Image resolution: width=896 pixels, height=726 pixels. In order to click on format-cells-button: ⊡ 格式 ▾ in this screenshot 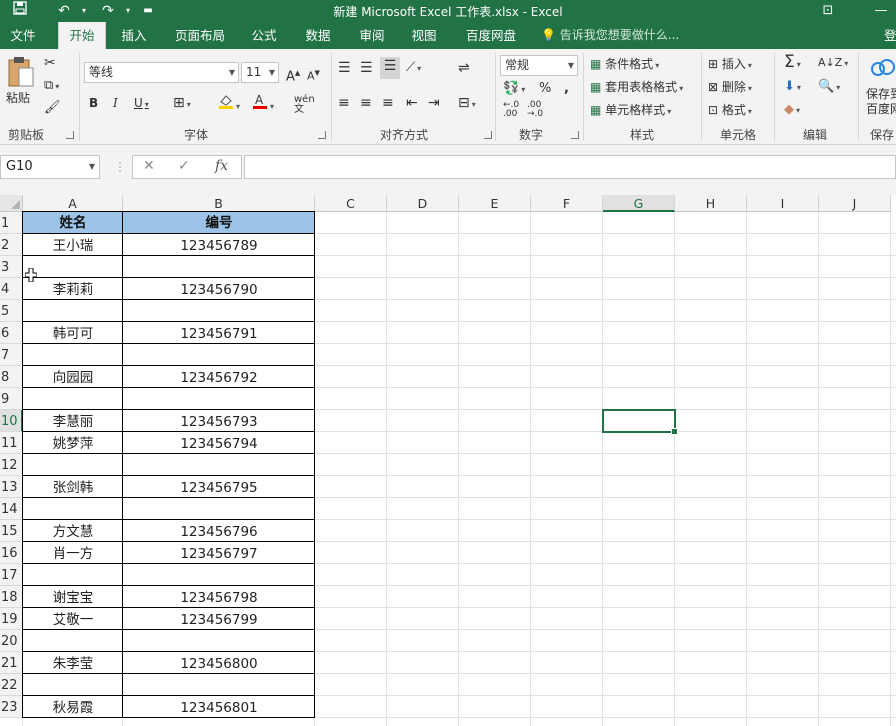, I will do `click(730, 111)`.